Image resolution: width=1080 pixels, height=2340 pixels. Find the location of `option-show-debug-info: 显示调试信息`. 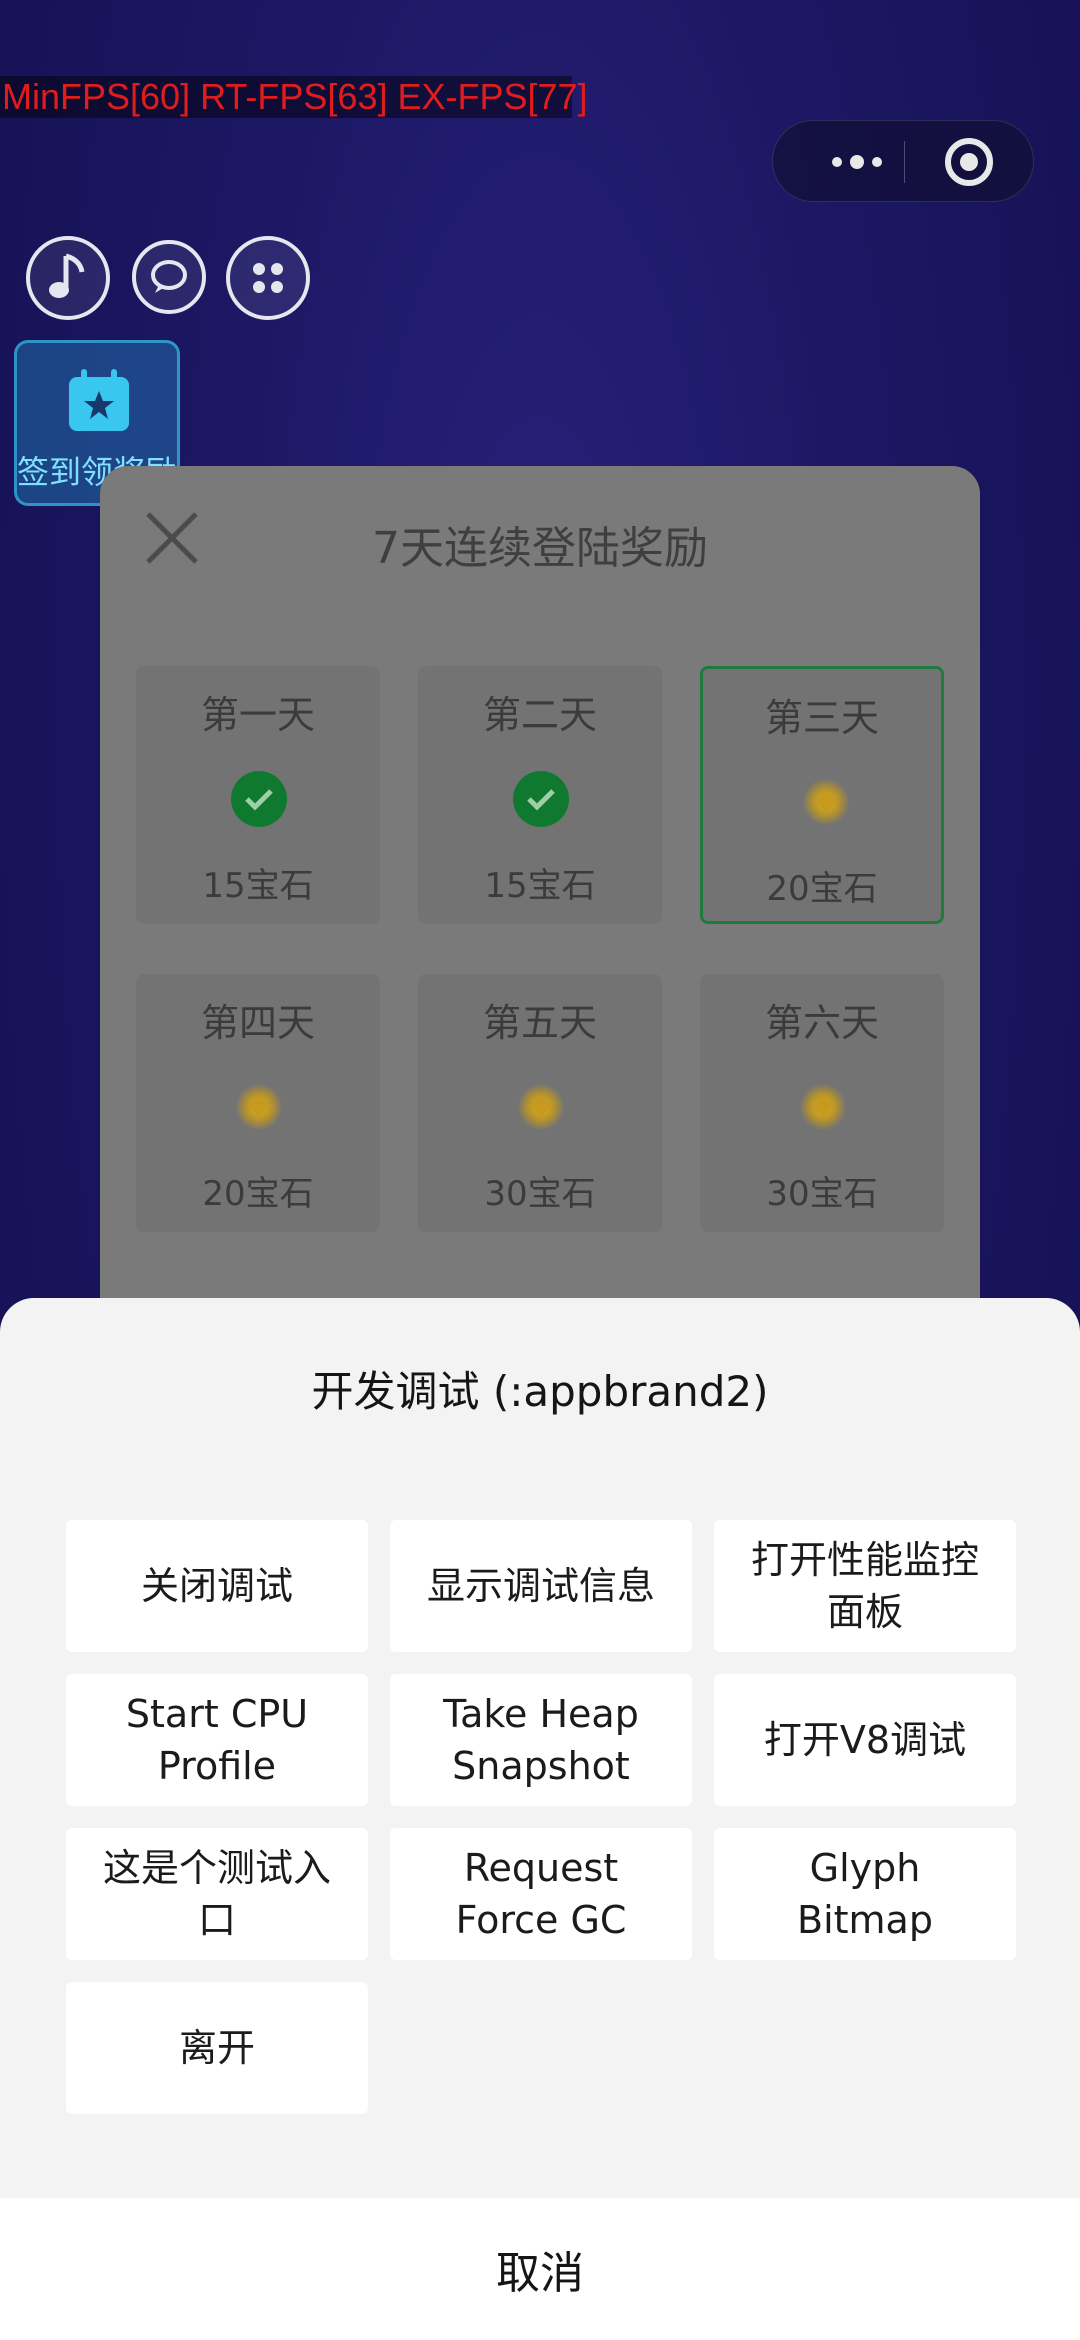

option-show-debug-info: 显示调试信息 is located at coordinates (541, 1586).